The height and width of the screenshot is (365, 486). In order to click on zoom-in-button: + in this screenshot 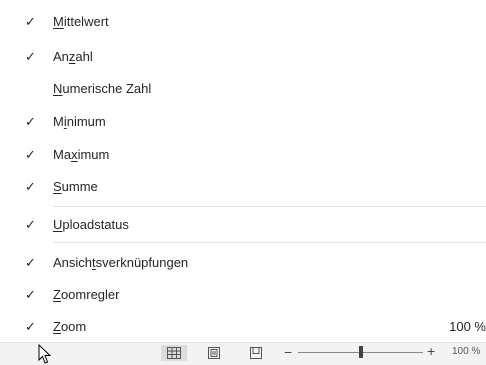, I will do `click(431, 351)`.